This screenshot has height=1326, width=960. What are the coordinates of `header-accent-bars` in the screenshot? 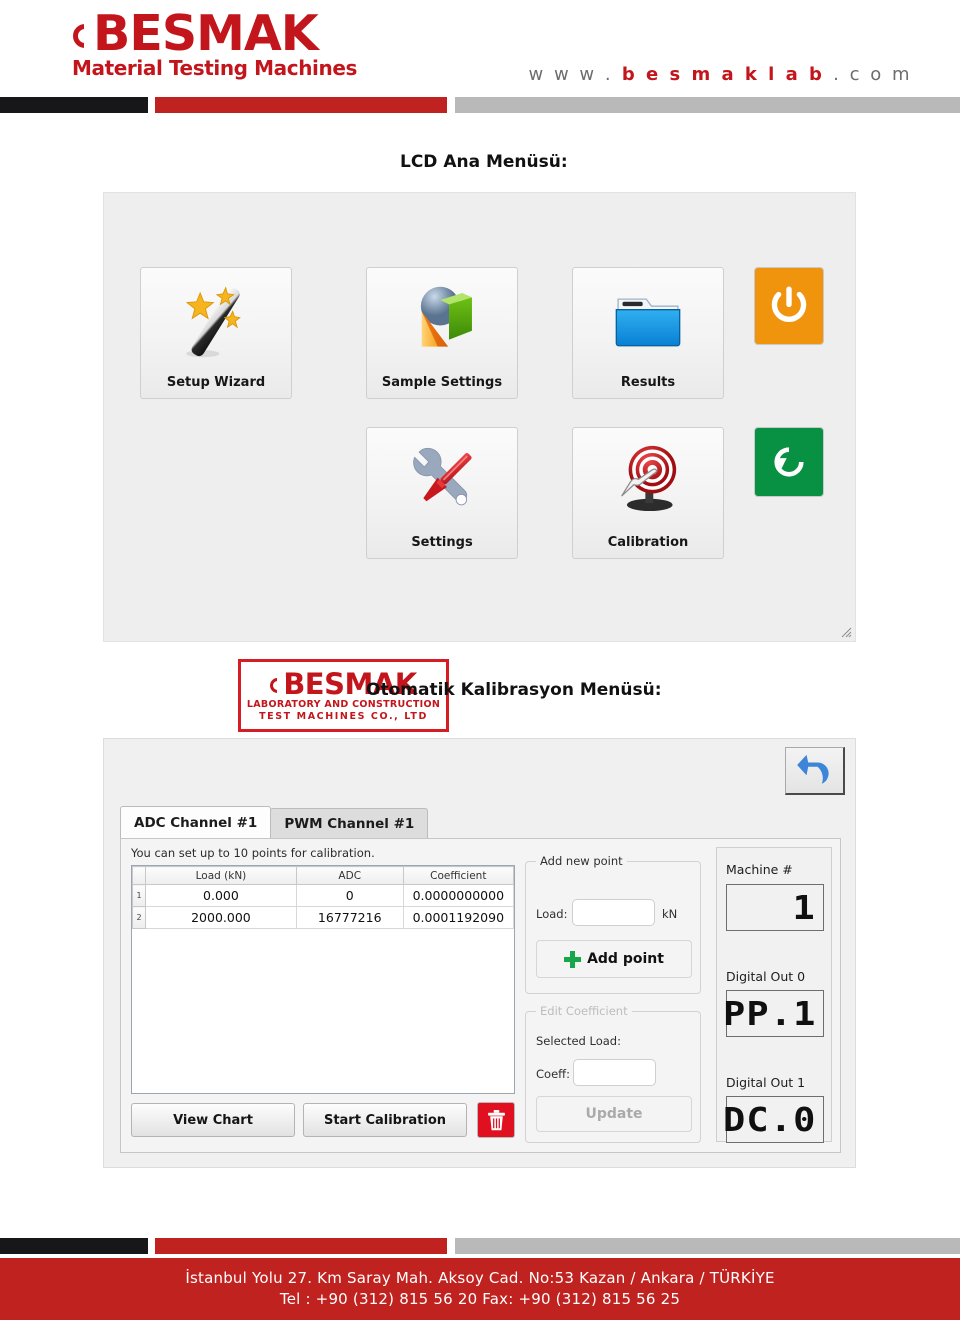 It's located at (480, 105).